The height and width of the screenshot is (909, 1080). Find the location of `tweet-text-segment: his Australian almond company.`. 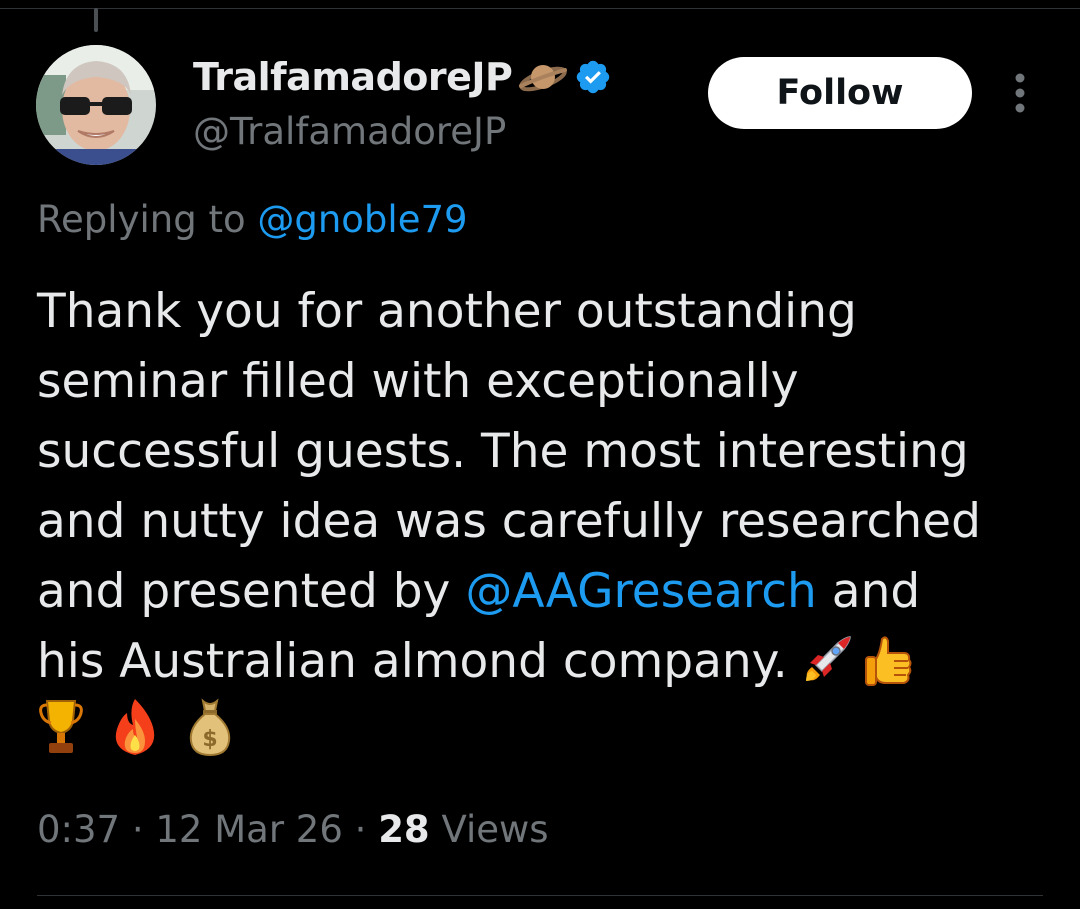

tweet-text-segment: his Australian almond company. is located at coordinates (412, 661).